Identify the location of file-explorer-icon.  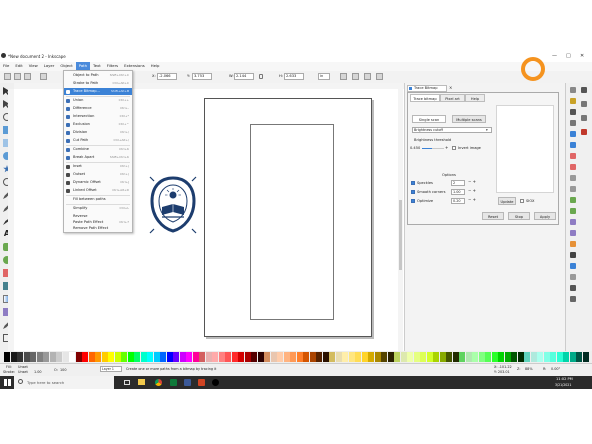
(141, 382).